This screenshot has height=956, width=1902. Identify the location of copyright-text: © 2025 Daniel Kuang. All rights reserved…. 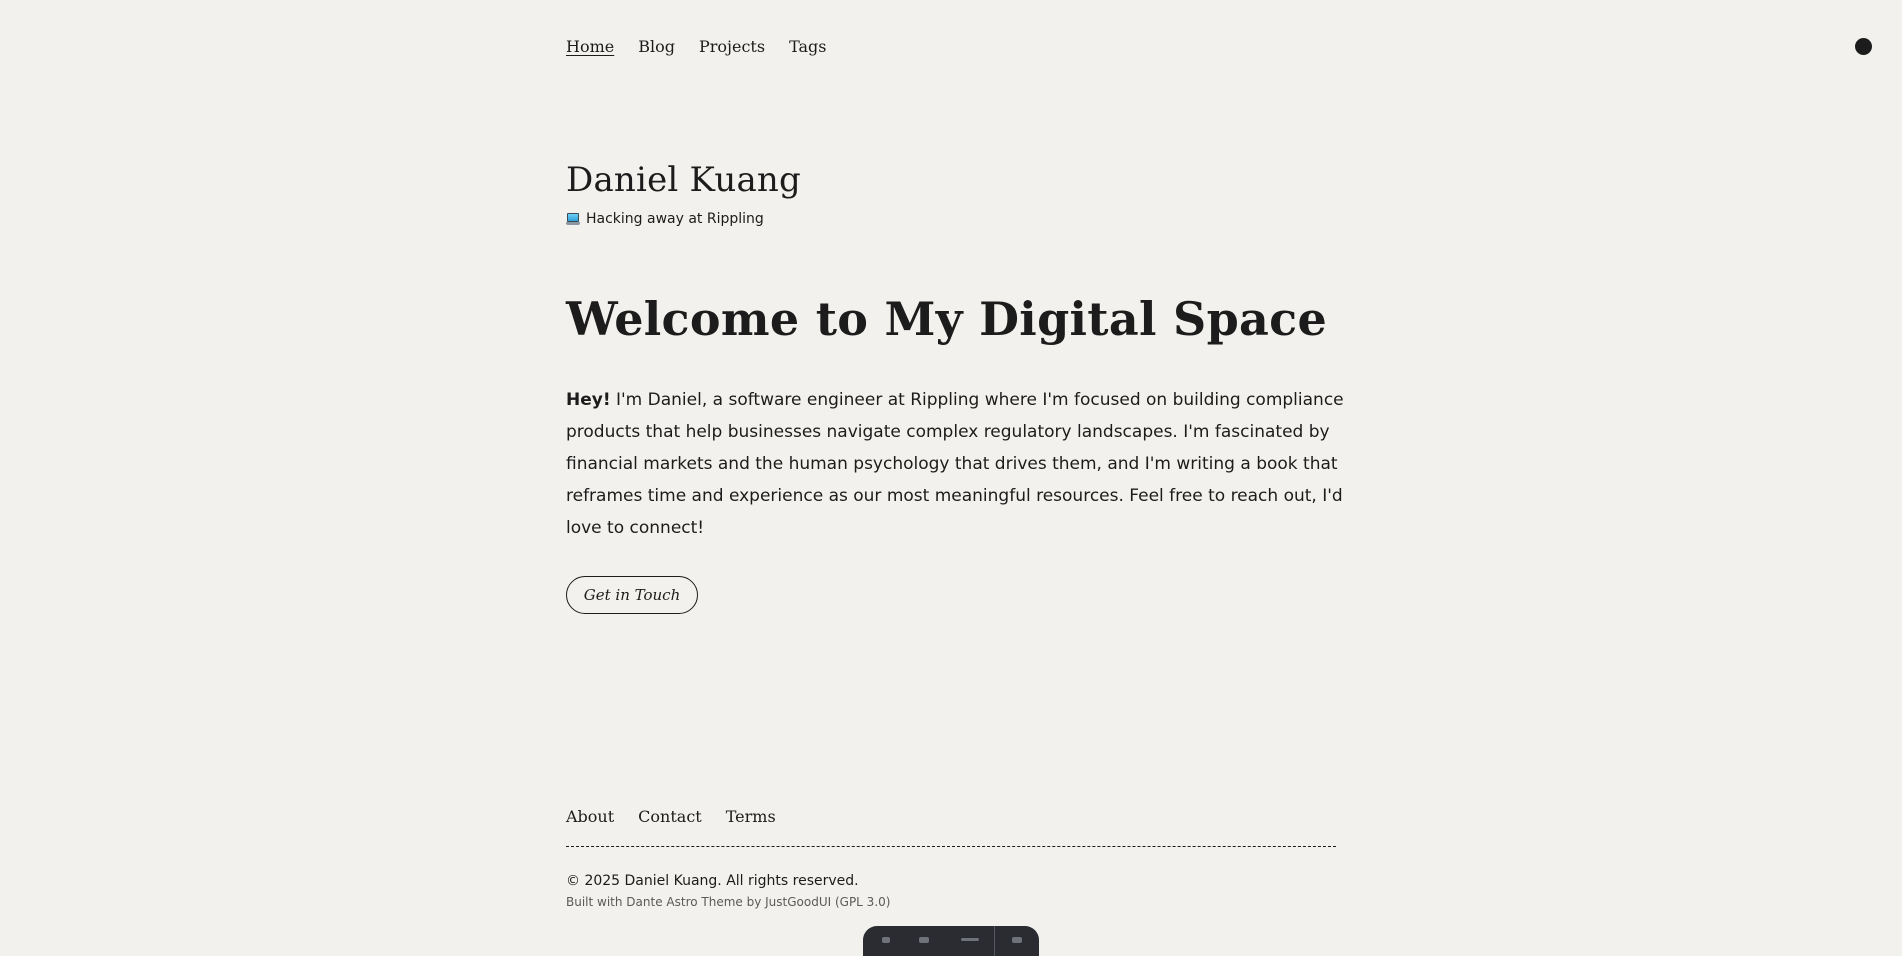
(712, 881).